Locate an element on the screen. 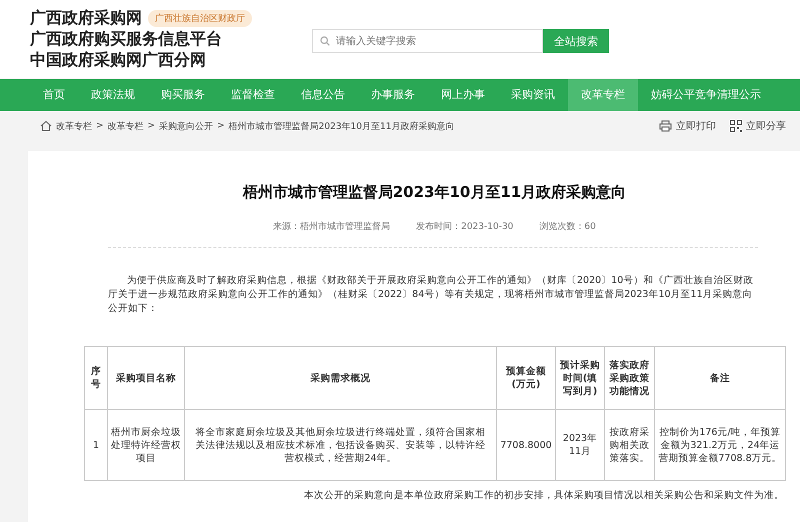  search-button: 全站搜索 is located at coordinates (576, 41).